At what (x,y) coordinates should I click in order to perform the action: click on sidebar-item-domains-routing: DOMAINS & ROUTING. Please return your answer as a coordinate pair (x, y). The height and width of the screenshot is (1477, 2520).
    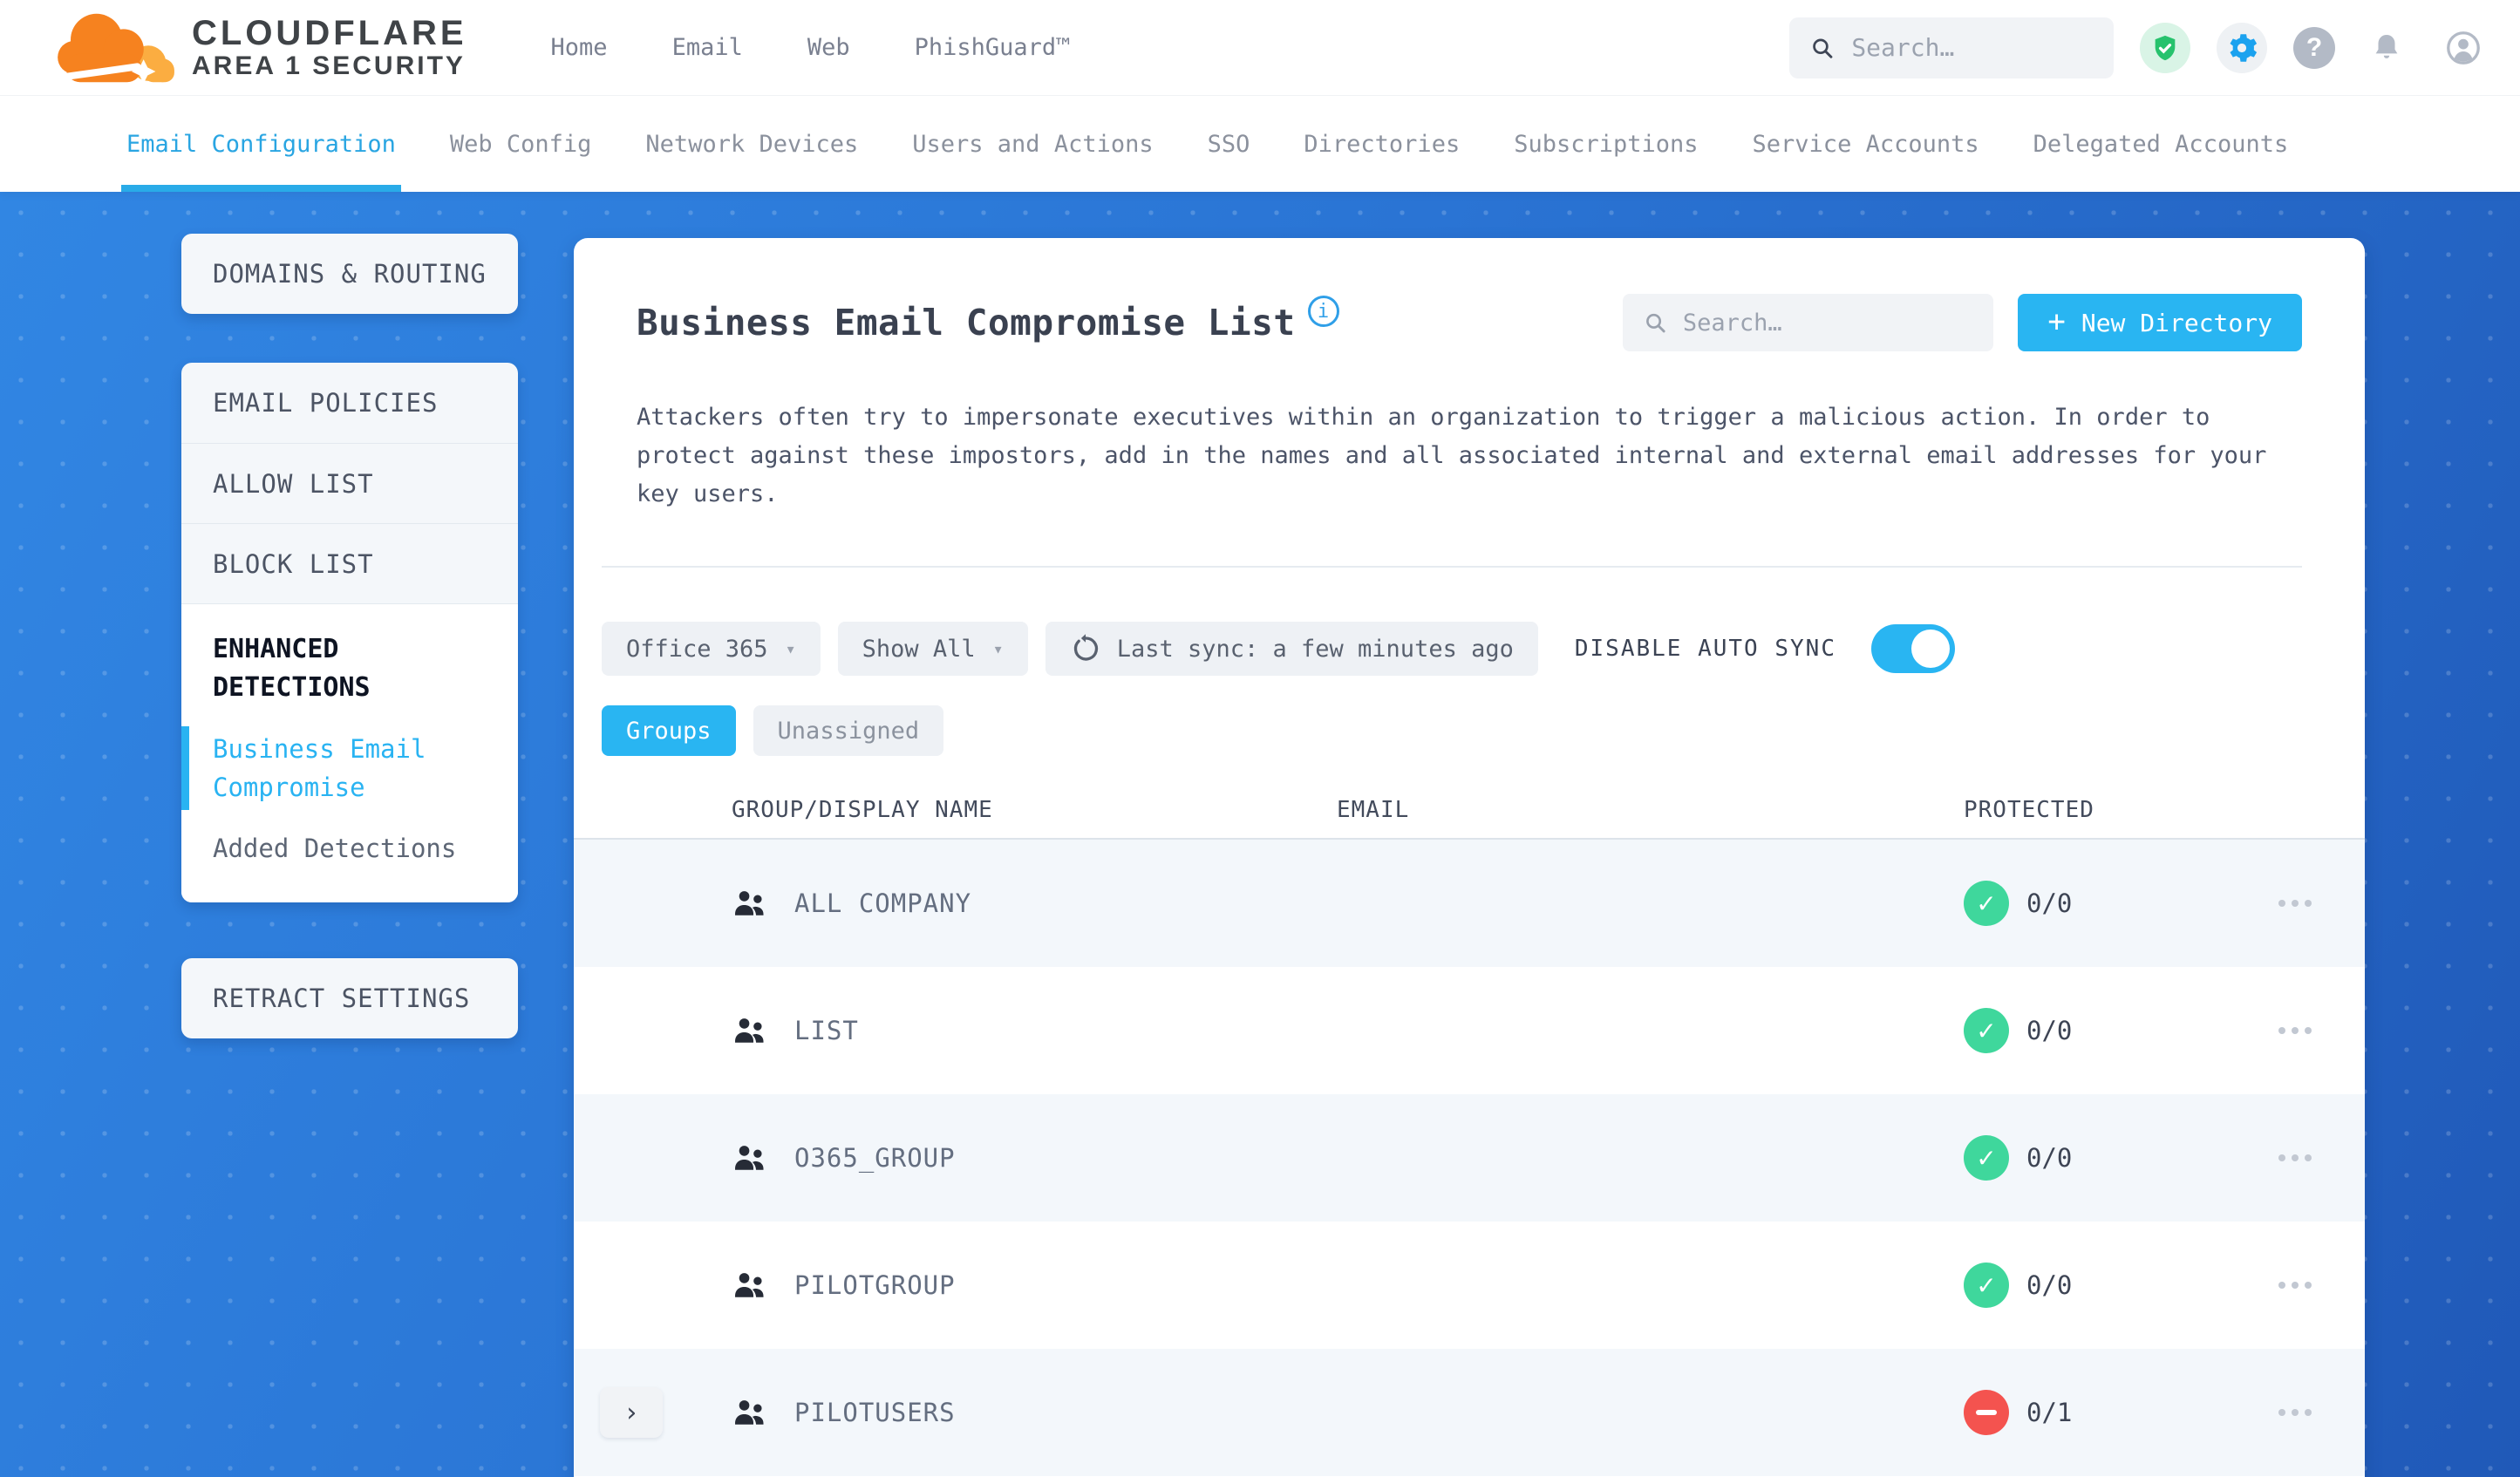
    Looking at the image, I should click on (349, 274).